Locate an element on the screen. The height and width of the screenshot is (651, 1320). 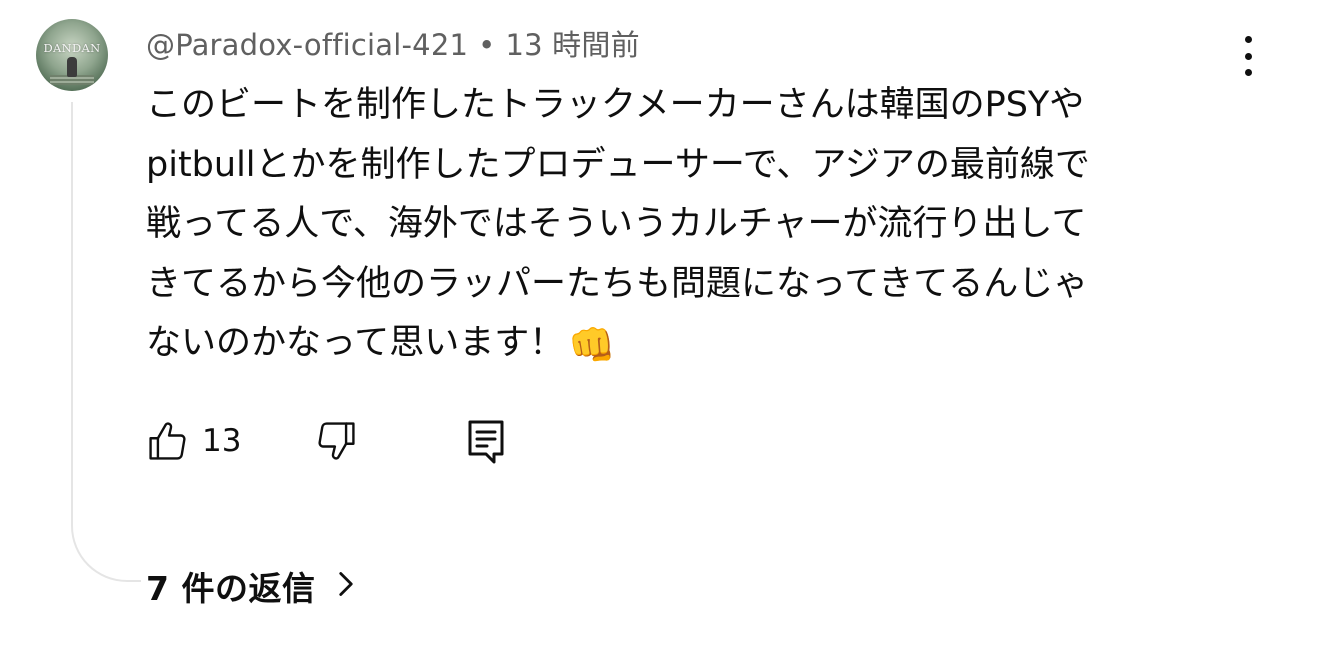
reply-thread-connector is located at coordinates (106, 342).